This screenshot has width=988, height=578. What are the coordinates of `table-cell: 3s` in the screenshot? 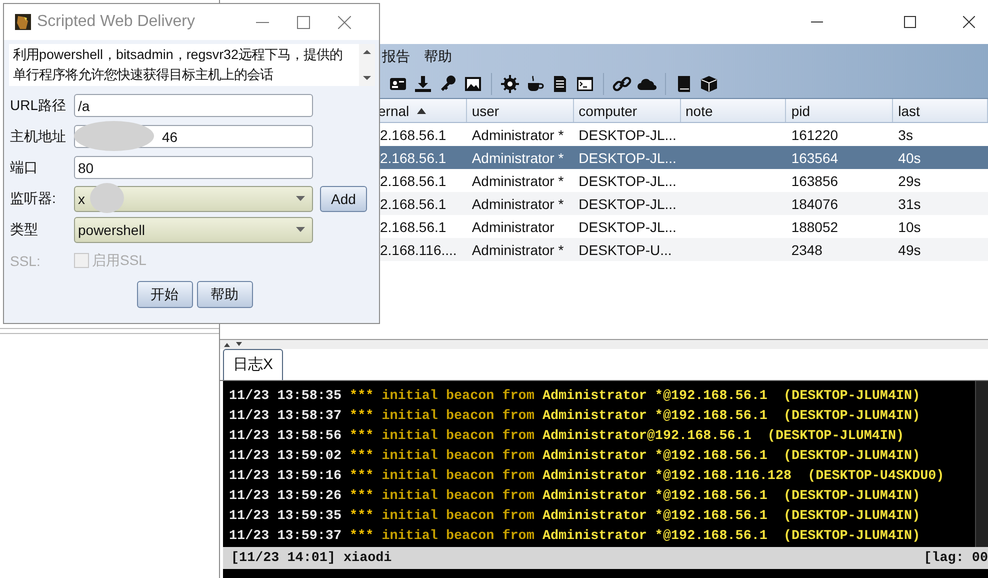 It's located at (905, 134).